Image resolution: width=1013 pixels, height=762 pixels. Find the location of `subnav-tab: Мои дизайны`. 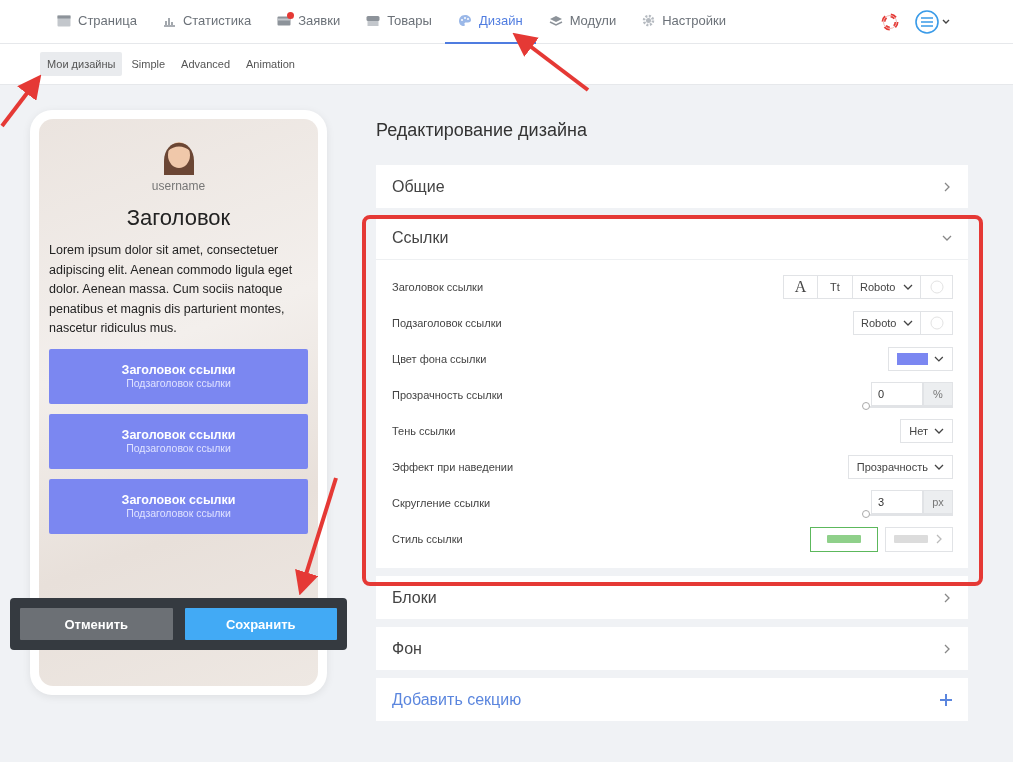

subnav-tab: Мои дизайны is located at coordinates (81, 64).